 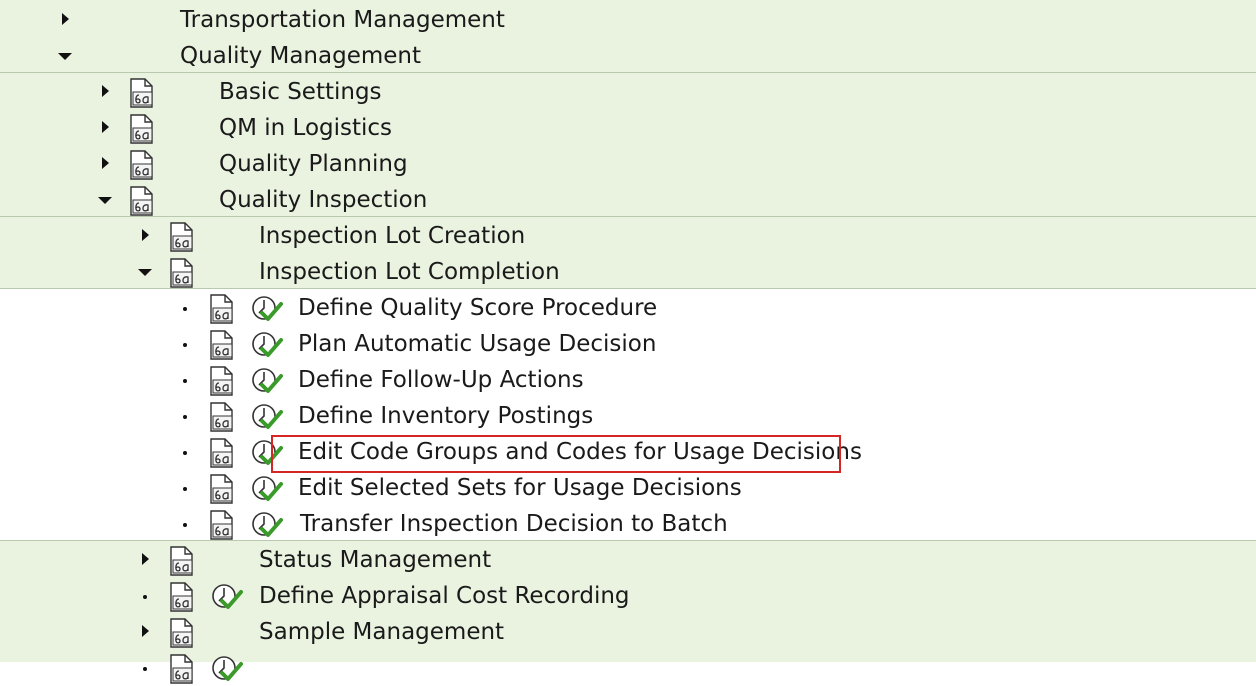 What do you see at coordinates (392, 236) in the screenshot?
I see `tree-node-label: Inspection Lot Creation` at bounding box center [392, 236].